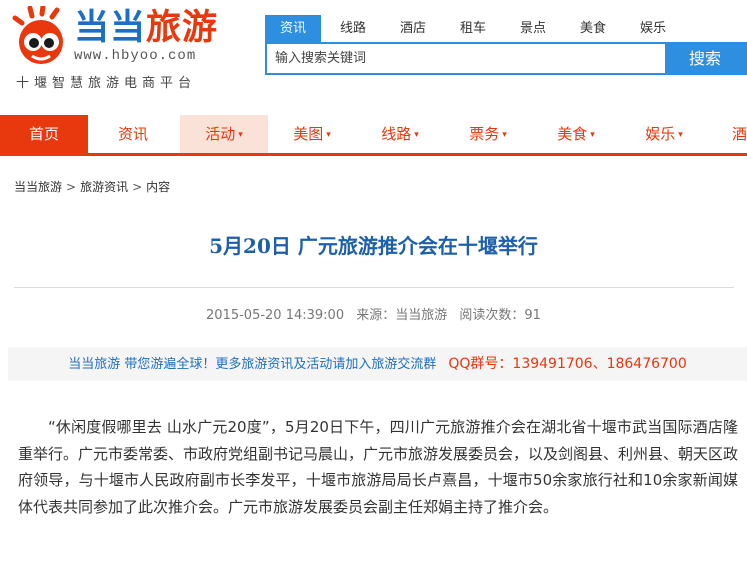  I want to click on logo-title-part-2: 旅游, so click(182, 28).